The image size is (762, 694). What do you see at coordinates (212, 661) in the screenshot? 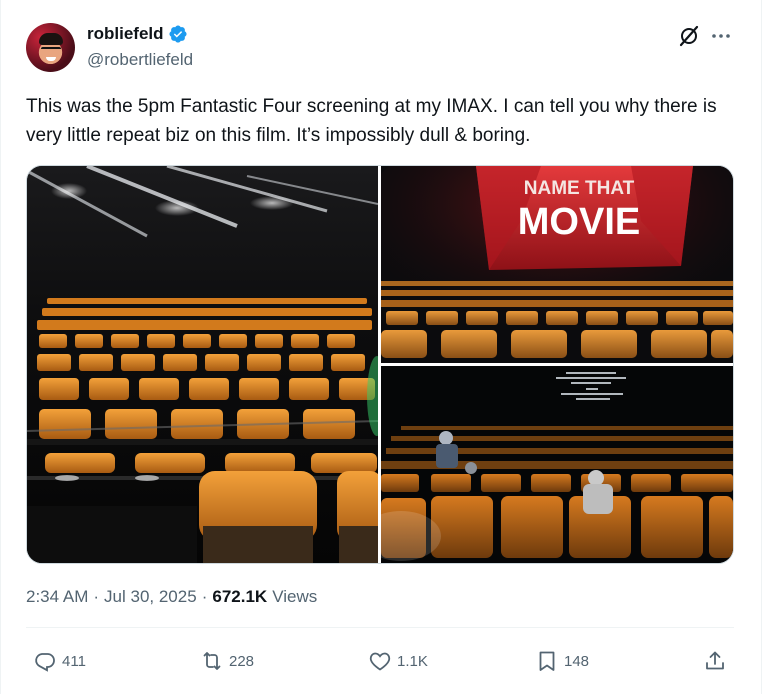
I see `repost-icon` at bounding box center [212, 661].